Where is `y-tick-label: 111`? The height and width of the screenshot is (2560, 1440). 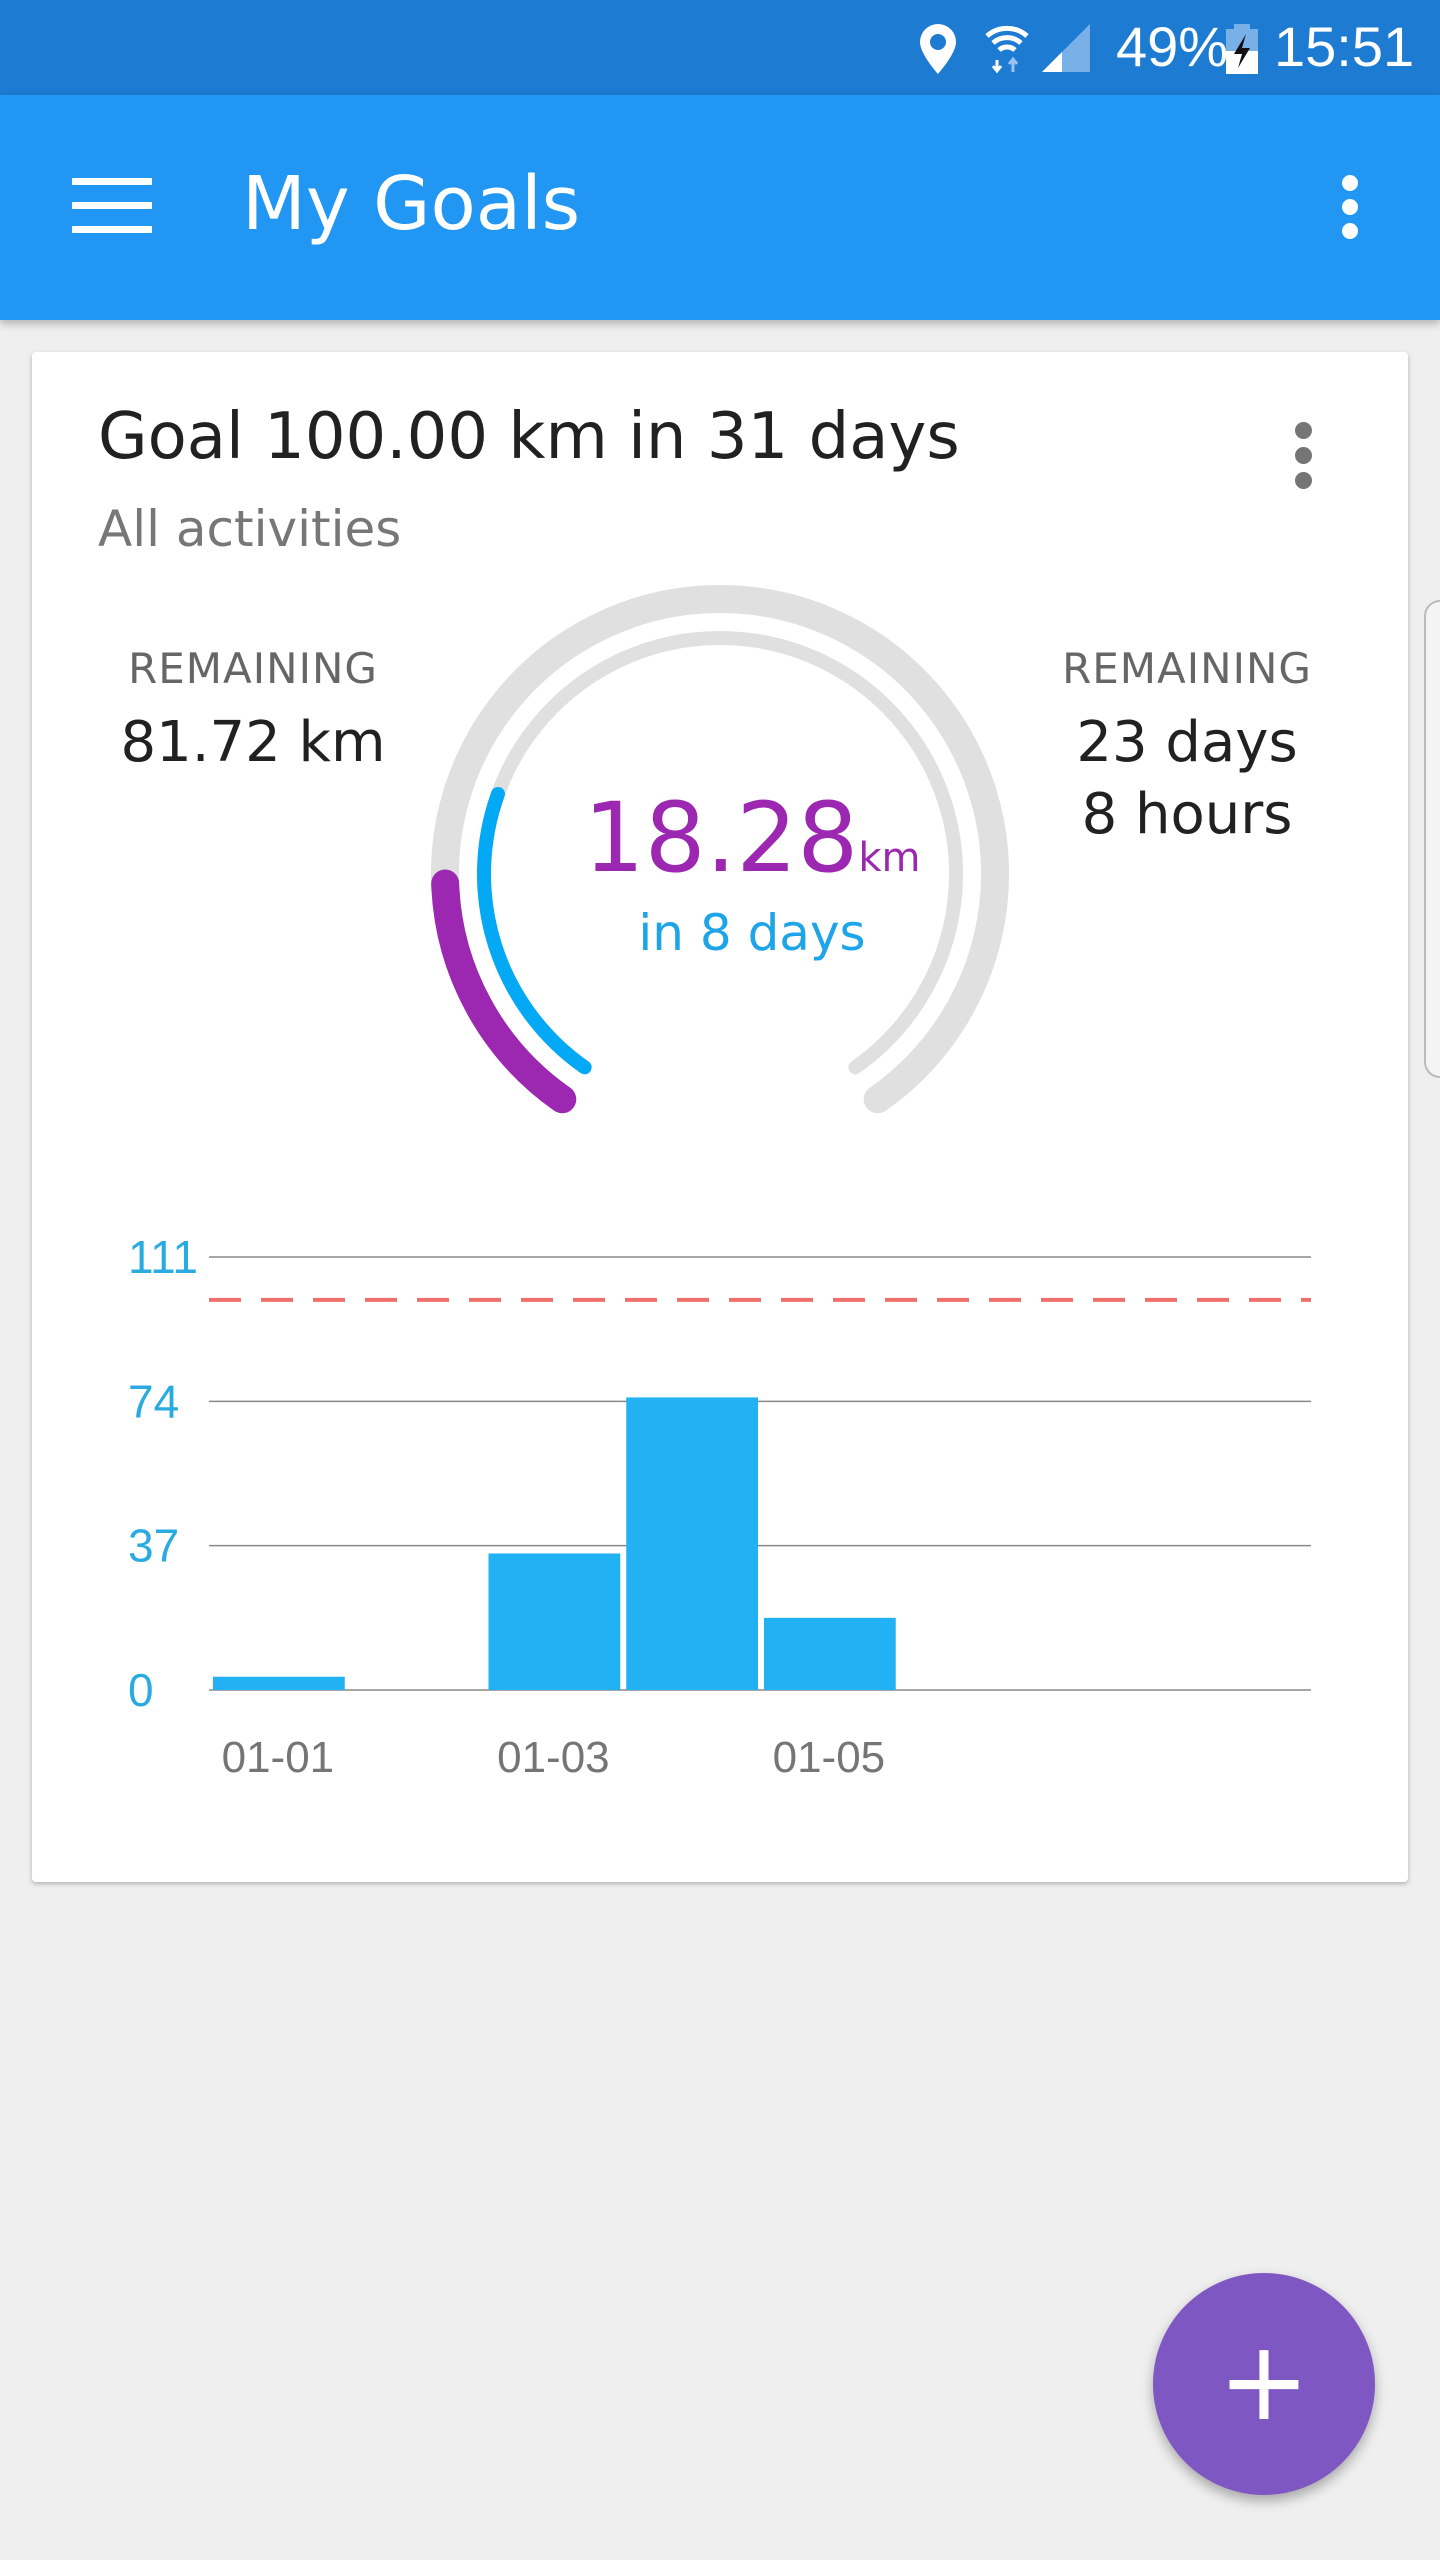 y-tick-label: 111 is located at coordinates (163, 1257).